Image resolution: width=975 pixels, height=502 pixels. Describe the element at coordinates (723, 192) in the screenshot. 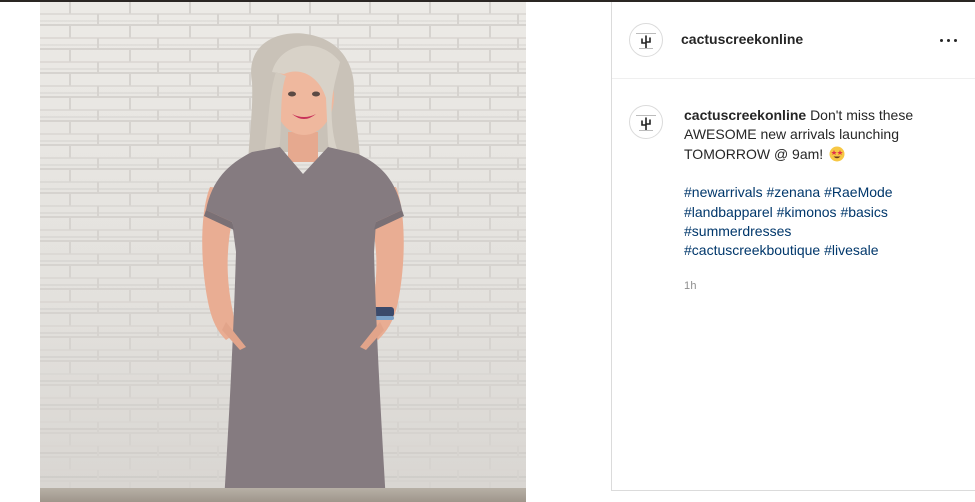

I see `hashtag-link: #newarrivals` at that location.